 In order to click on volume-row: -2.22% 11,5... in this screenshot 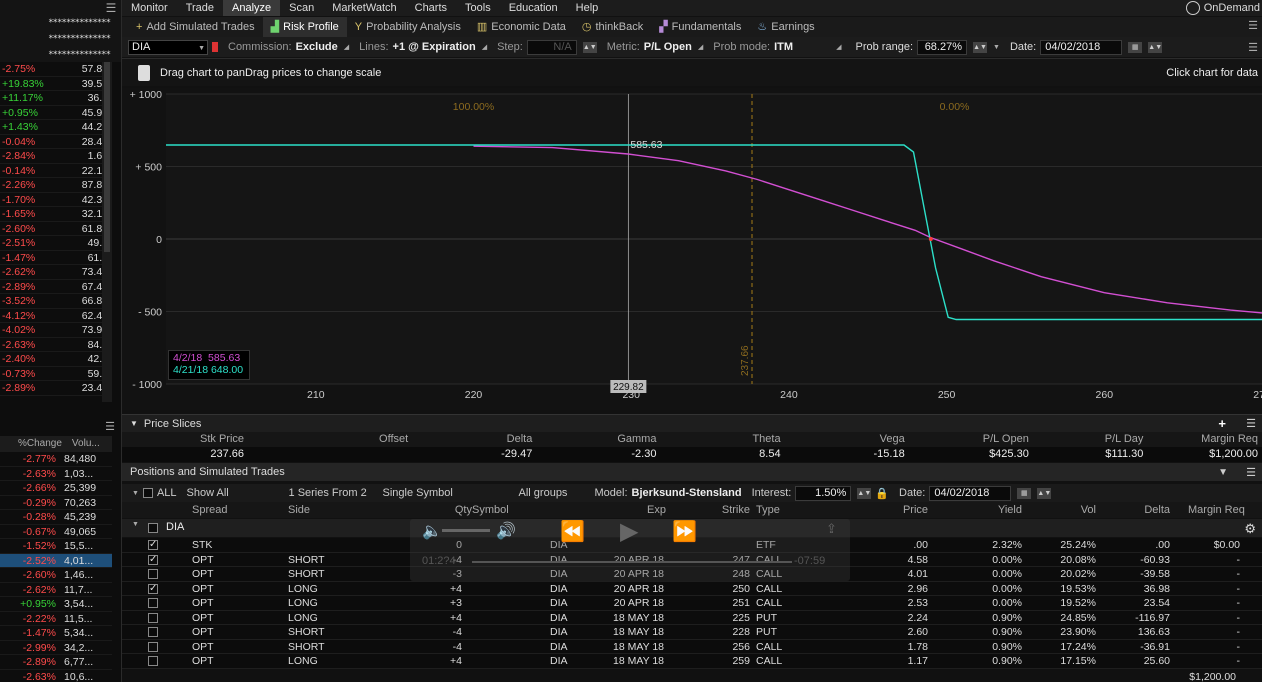, I will do `click(56, 619)`.